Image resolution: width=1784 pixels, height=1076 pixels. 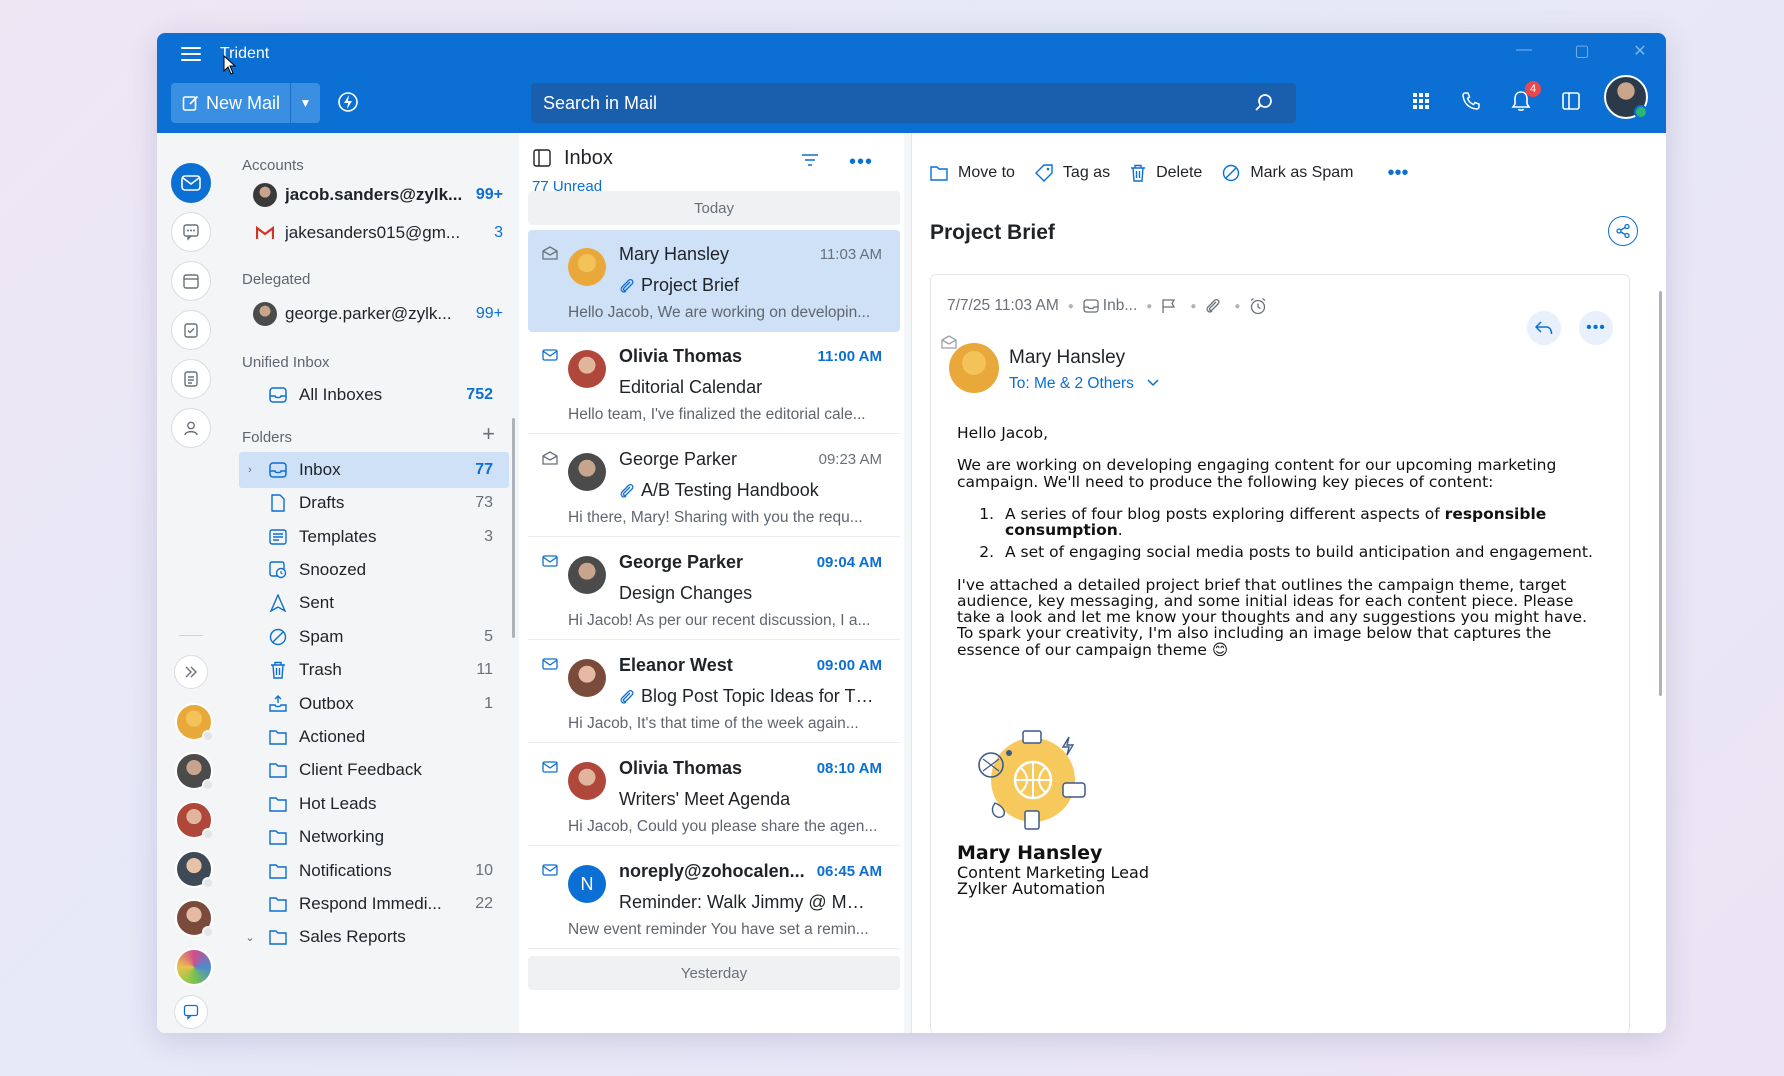 What do you see at coordinates (374, 603) in the screenshot?
I see `folder-sent: Sent` at bounding box center [374, 603].